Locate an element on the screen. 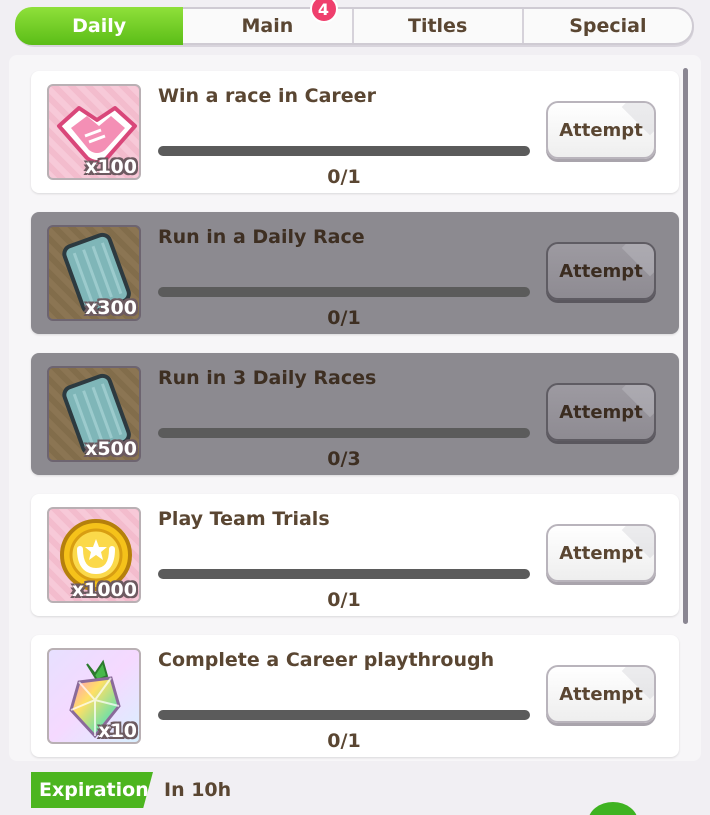 This screenshot has width=710, height=815. tab-titles: Titles is located at coordinates (439, 26).